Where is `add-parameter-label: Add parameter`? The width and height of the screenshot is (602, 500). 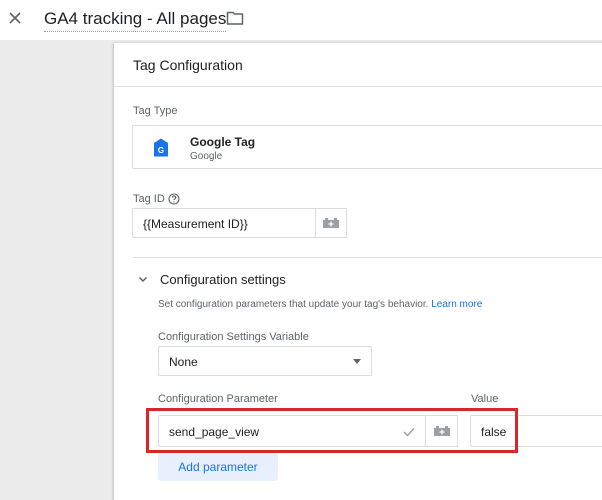 add-parameter-label: Add parameter is located at coordinates (218, 467).